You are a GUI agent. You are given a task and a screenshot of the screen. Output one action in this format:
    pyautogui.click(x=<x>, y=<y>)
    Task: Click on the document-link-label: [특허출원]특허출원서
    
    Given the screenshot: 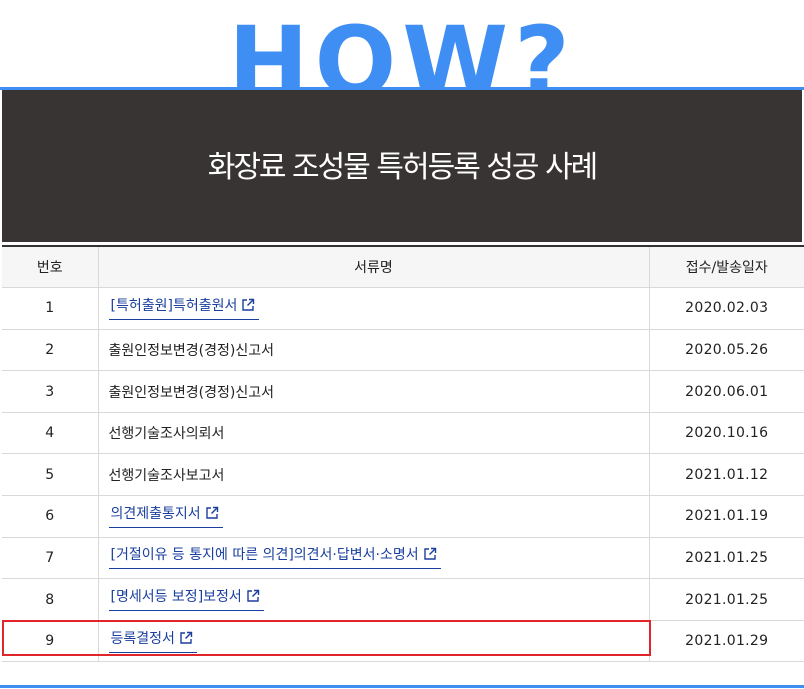 What is the action you would take?
    pyautogui.click(x=174, y=305)
    